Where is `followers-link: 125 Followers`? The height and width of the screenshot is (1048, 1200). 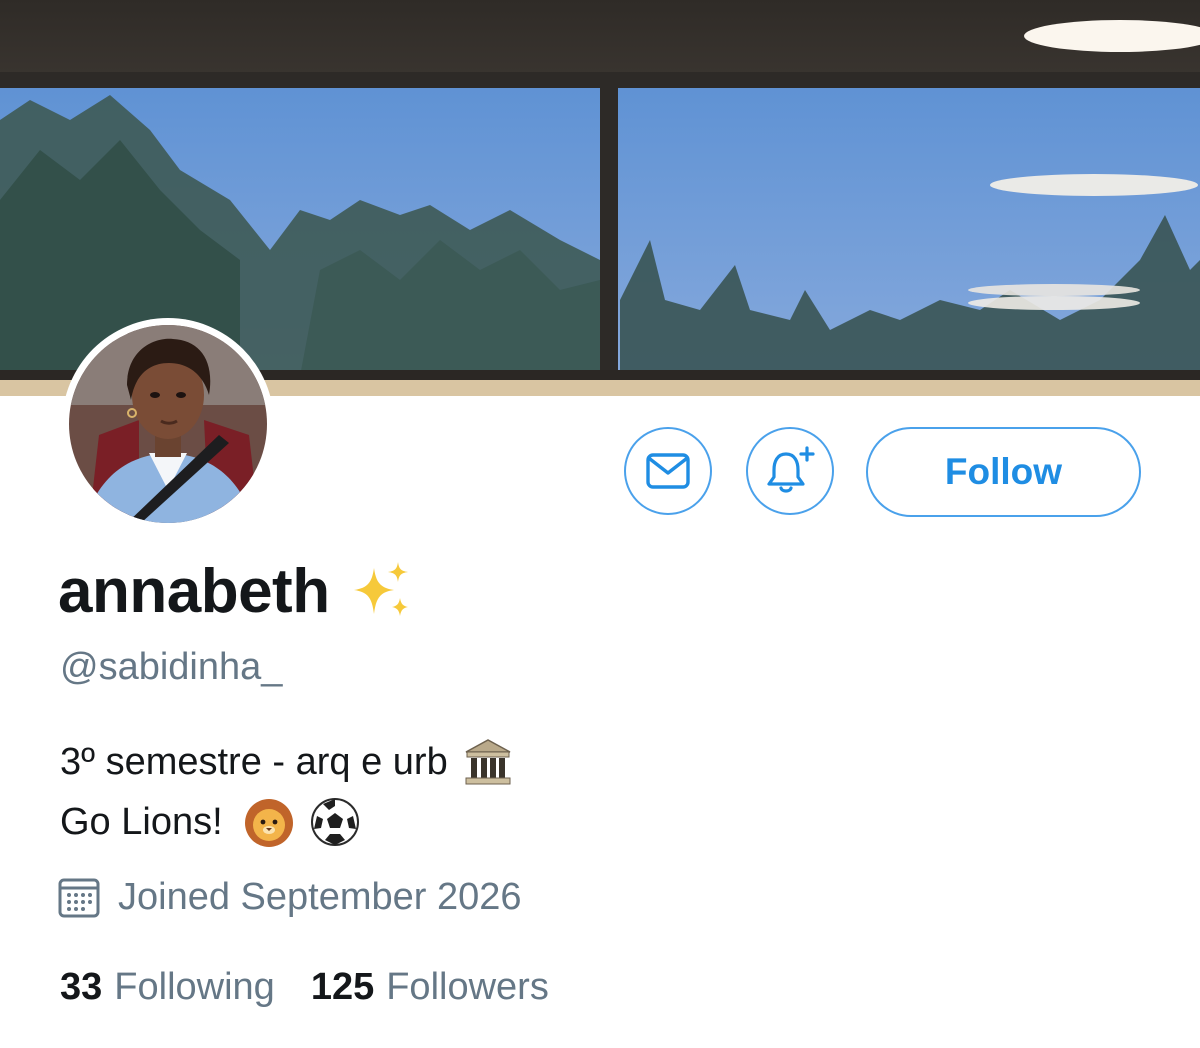
followers-link: 125 Followers is located at coordinates (430, 987).